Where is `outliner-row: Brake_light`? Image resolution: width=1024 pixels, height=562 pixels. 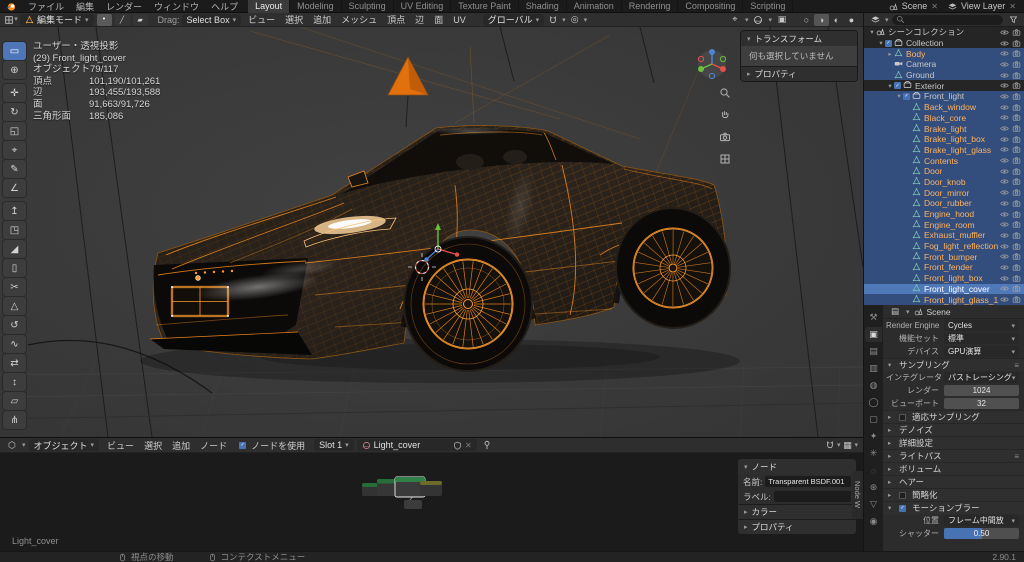
outliner-row: Brake_light is located at coordinates (944, 128).